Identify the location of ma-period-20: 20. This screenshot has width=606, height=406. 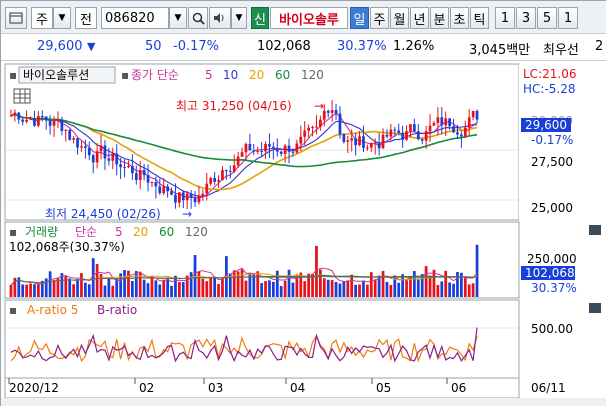
(256, 75).